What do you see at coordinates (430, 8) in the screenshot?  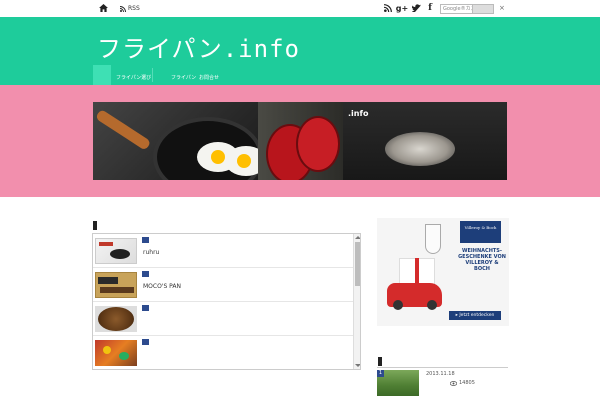 I see `facebook-icon: f` at bounding box center [430, 8].